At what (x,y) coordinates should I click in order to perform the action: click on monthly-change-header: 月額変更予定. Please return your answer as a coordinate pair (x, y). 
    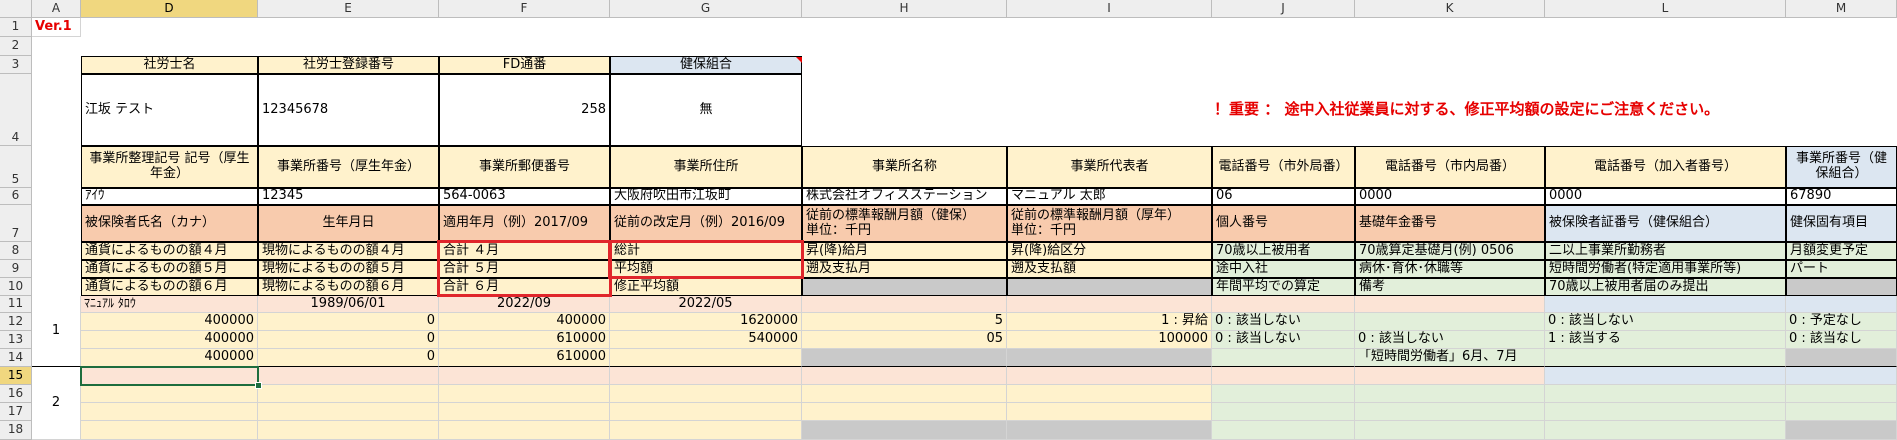
    Looking at the image, I should click on (1841, 251).